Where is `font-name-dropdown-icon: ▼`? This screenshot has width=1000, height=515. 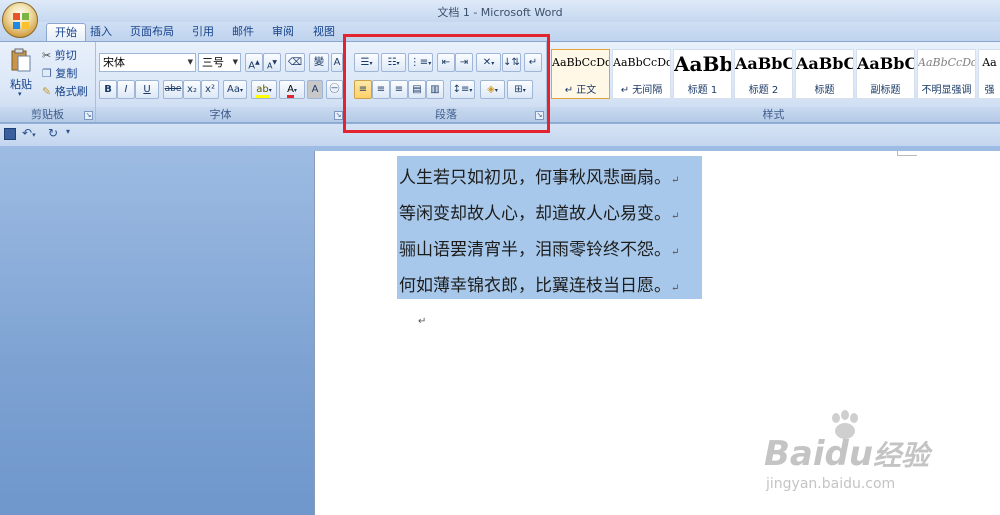 font-name-dropdown-icon: ▼ is located at coordinates (190, 62).